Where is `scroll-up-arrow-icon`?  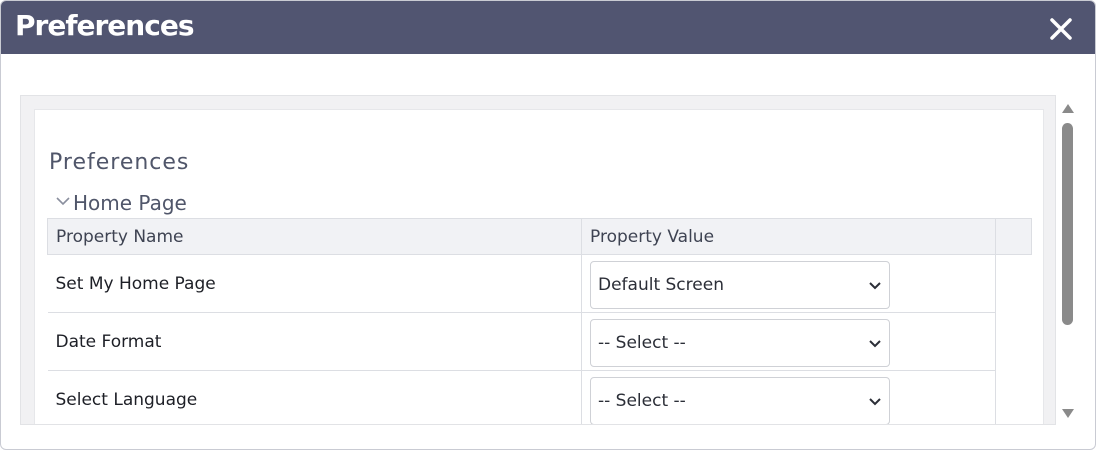 scroll-up-arrow-icon is located at coordinates (1068, 107).